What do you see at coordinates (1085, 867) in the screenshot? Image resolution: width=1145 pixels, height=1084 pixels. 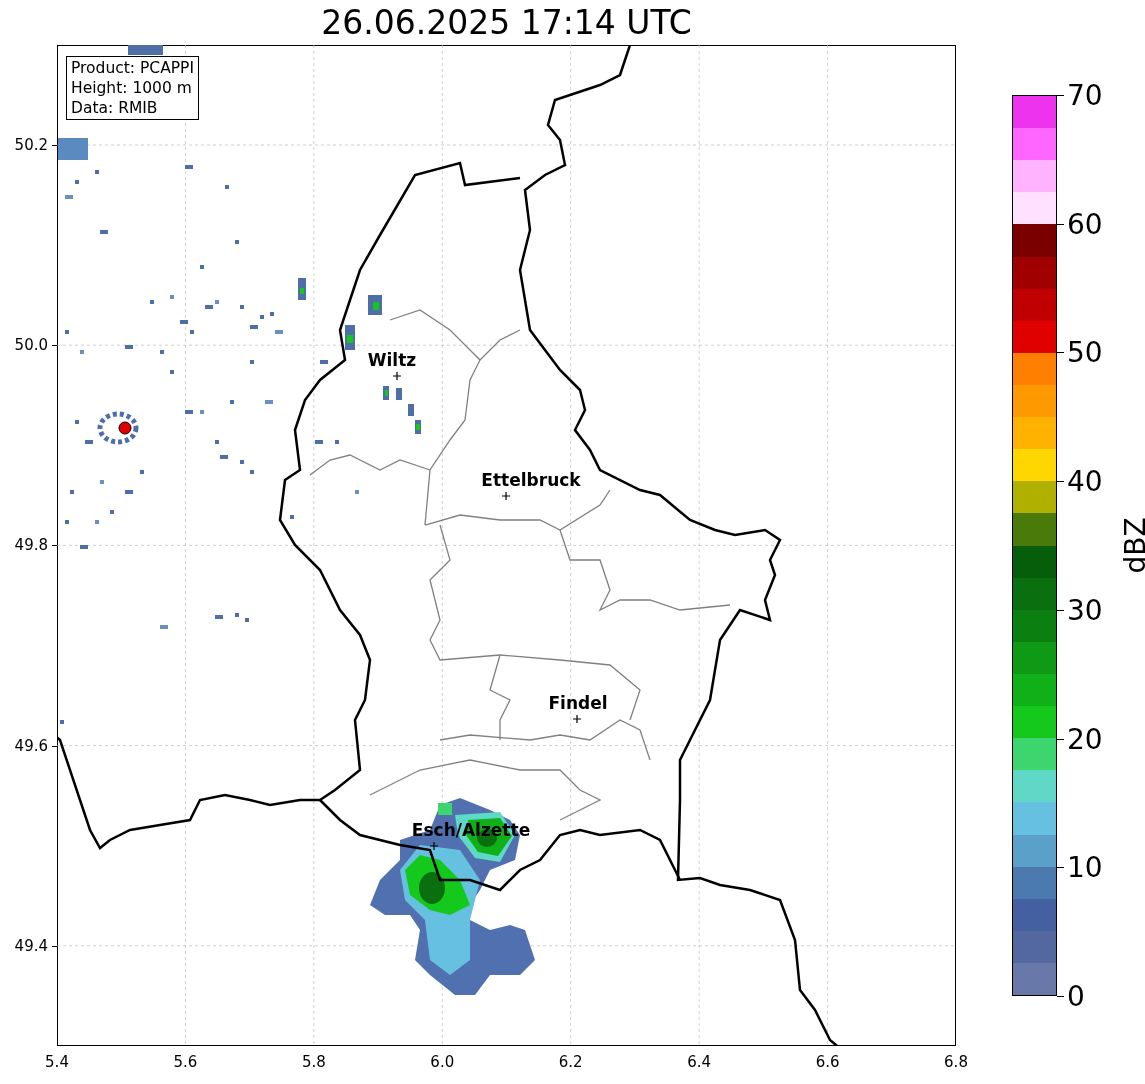 I see `colorbar-tick-label: 10` at bounding box center [1085, 867].